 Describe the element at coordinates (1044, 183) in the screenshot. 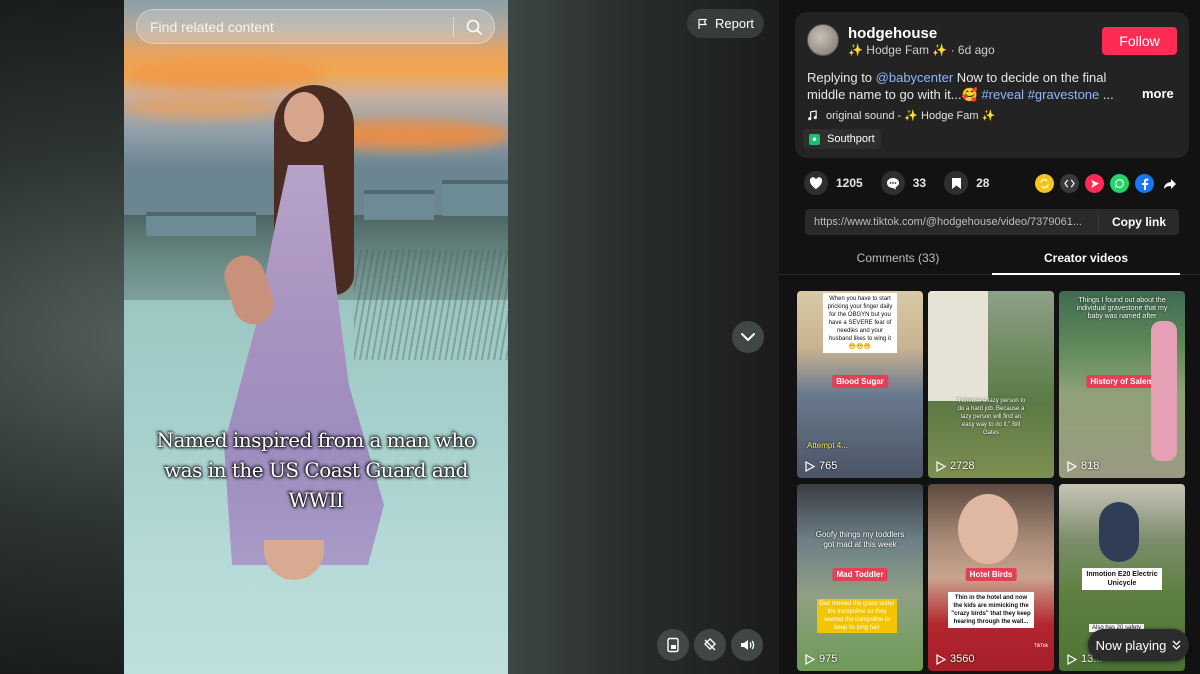

I see `repost-icon` at that location.